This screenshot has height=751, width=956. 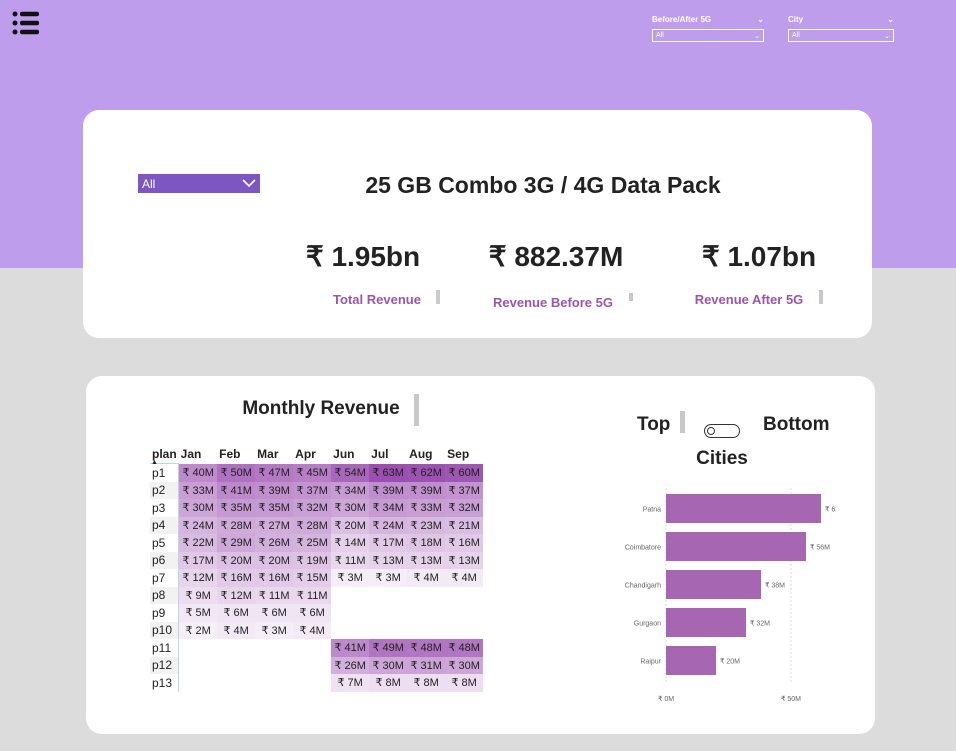 What do you see at coordinates (350, 454) in the screenshot?
I see `month-header: Jun` at bounding box center [350, 454].